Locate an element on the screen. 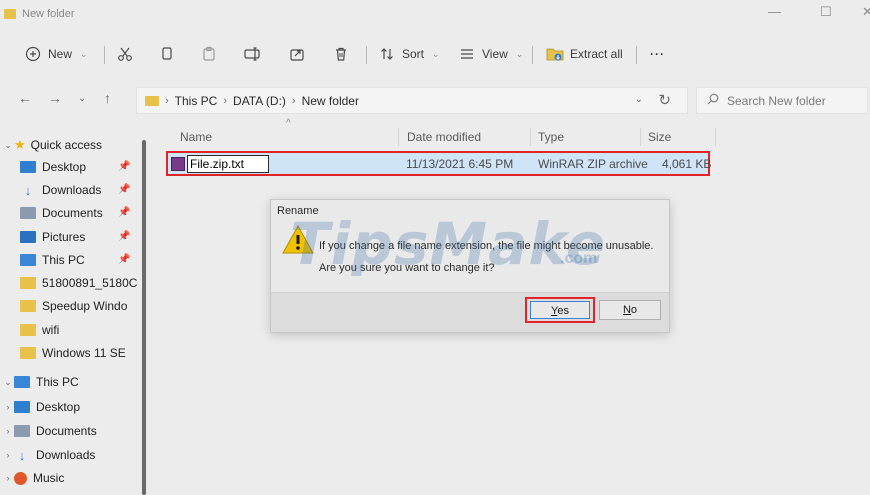 This screenshot has width=870, height=495. sidebar-item-folder-wifi: wifi is located at coordinates (39, 330).